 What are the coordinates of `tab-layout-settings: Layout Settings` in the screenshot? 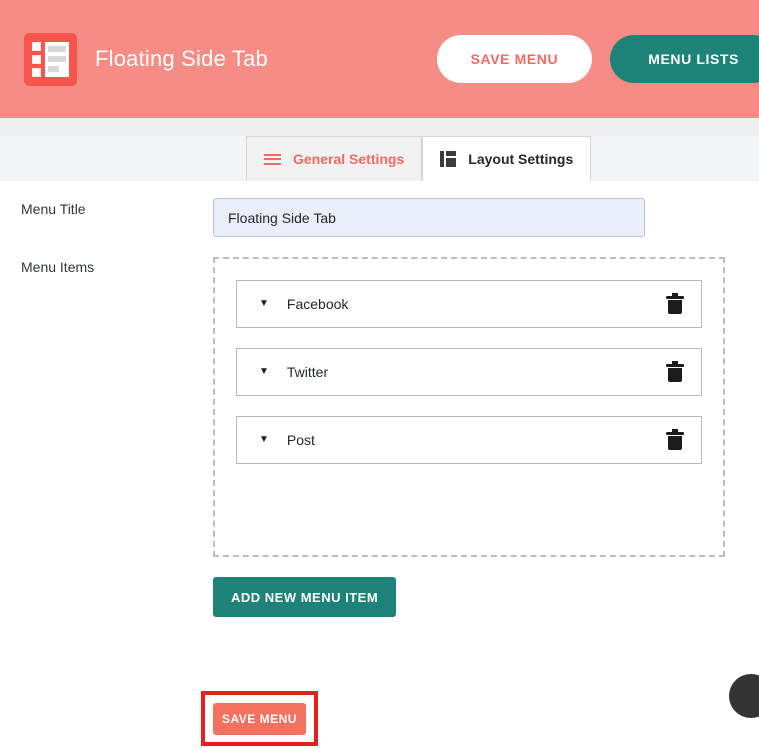 It's located at (507, 158).